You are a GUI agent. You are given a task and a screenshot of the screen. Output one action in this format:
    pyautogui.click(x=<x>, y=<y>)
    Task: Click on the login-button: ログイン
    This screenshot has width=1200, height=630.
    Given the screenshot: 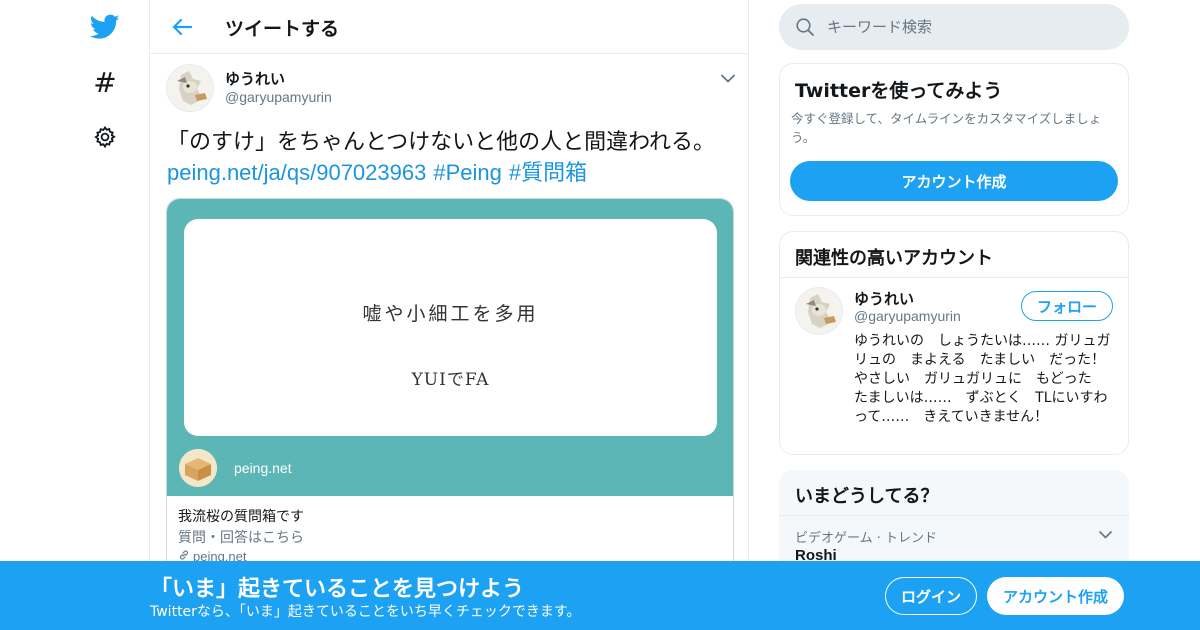 What is the action you would take?
    pyautogui.click(x=931, y=596)
    